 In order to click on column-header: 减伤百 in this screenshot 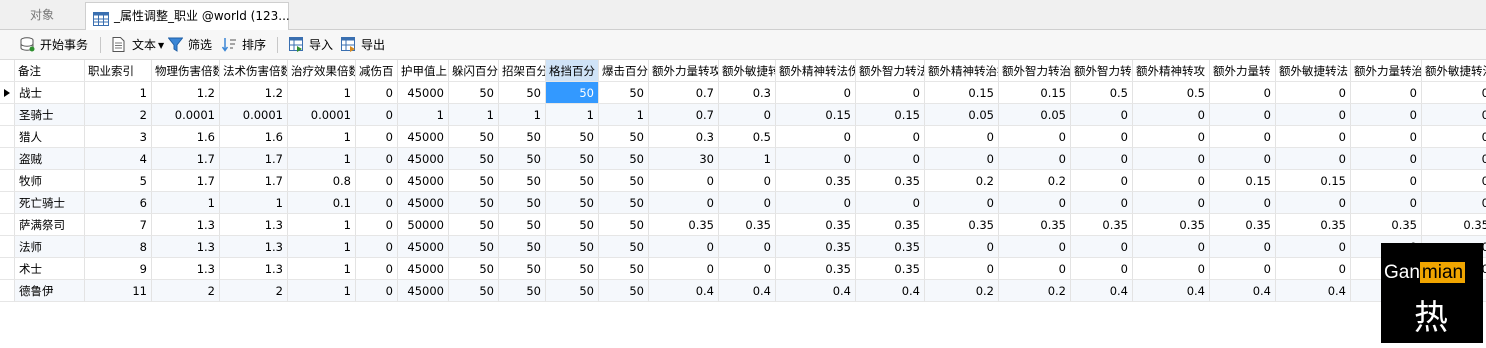, I will do `click(377, 71)`.